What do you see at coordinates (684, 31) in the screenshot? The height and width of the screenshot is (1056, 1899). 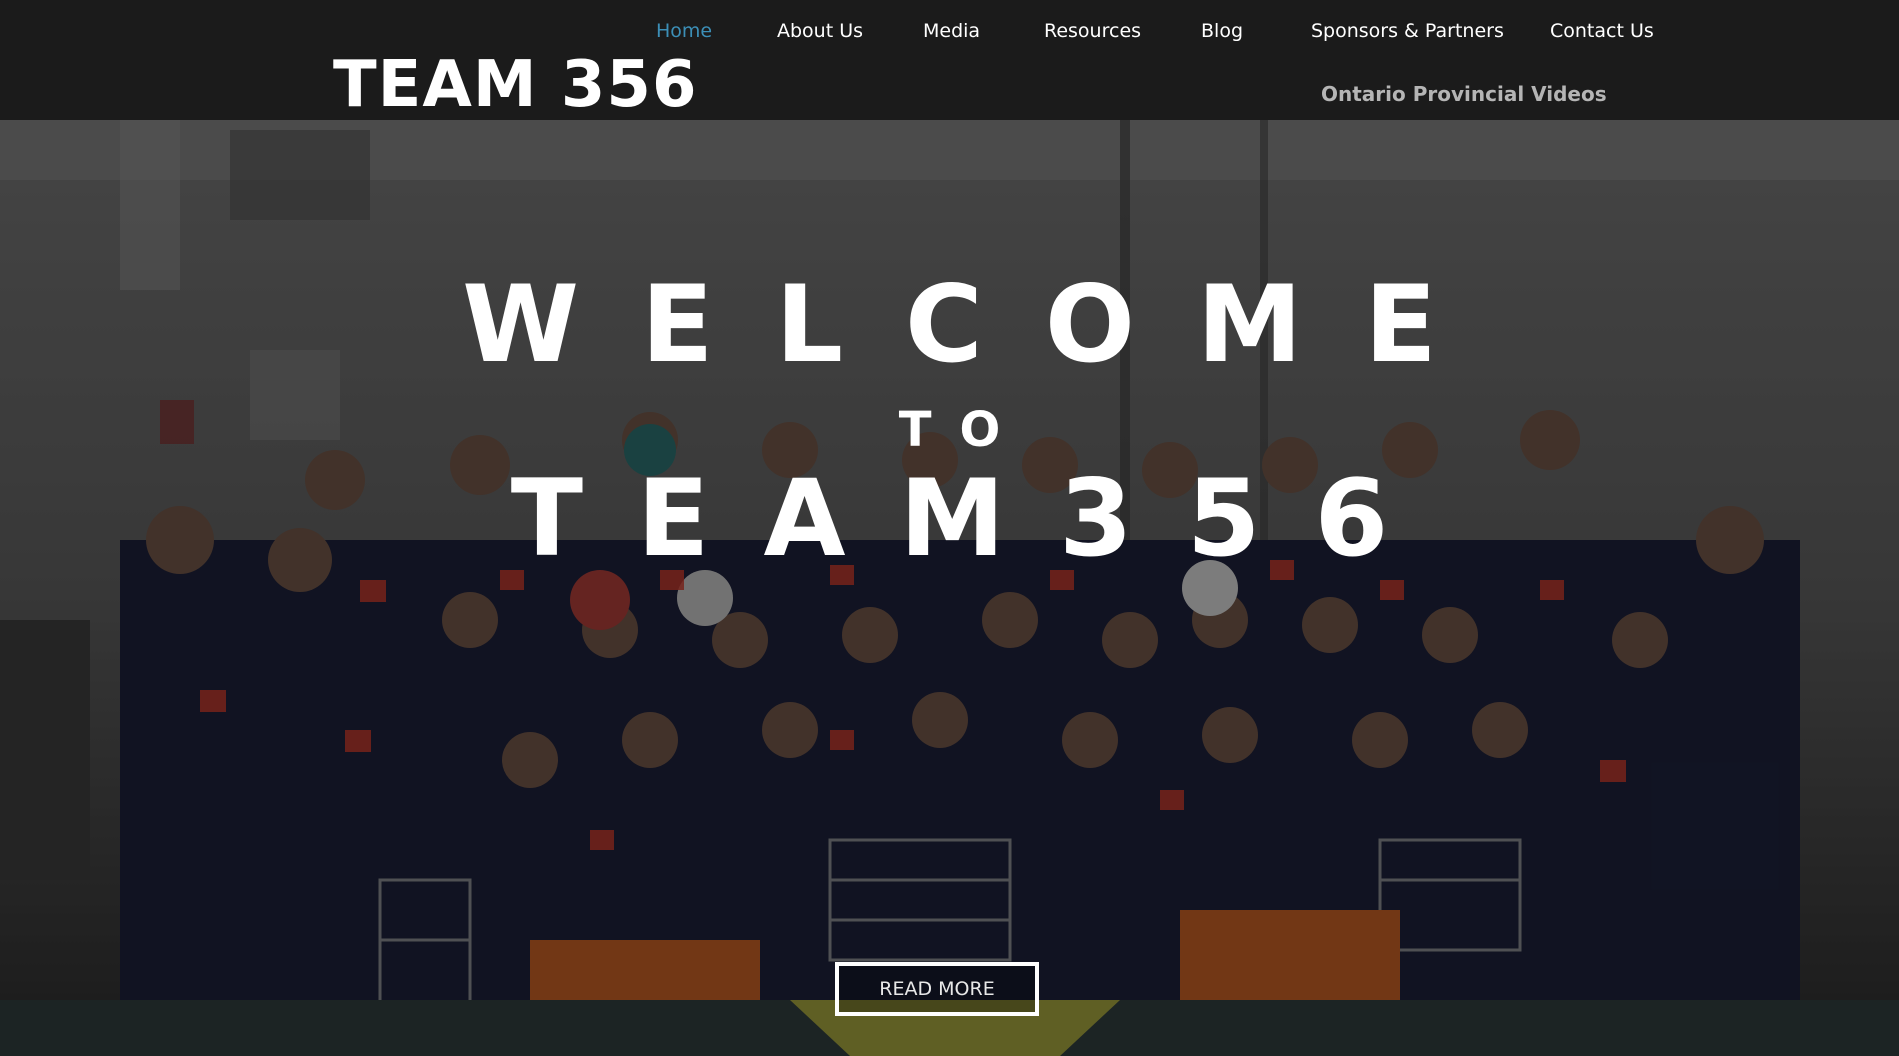 I see `nav-item-home: Home` at bounding box center [684, 31].